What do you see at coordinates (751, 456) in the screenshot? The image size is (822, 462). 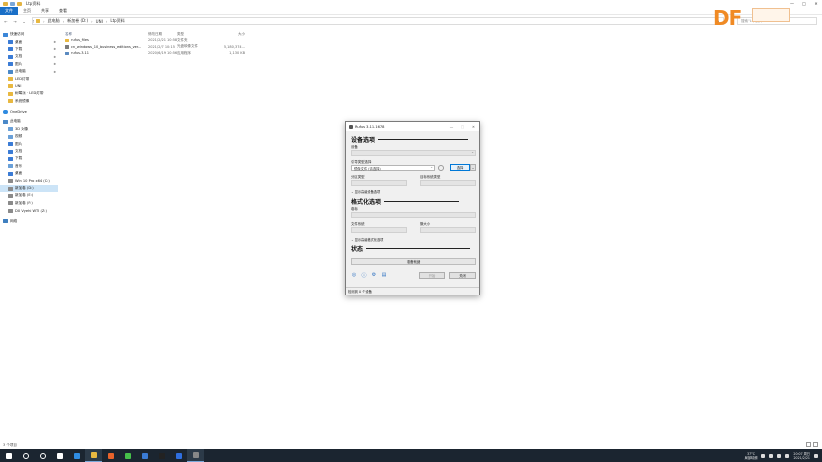 I see `weather-widget: 37°C 局部晴朗` at bounding box center [751, 456].